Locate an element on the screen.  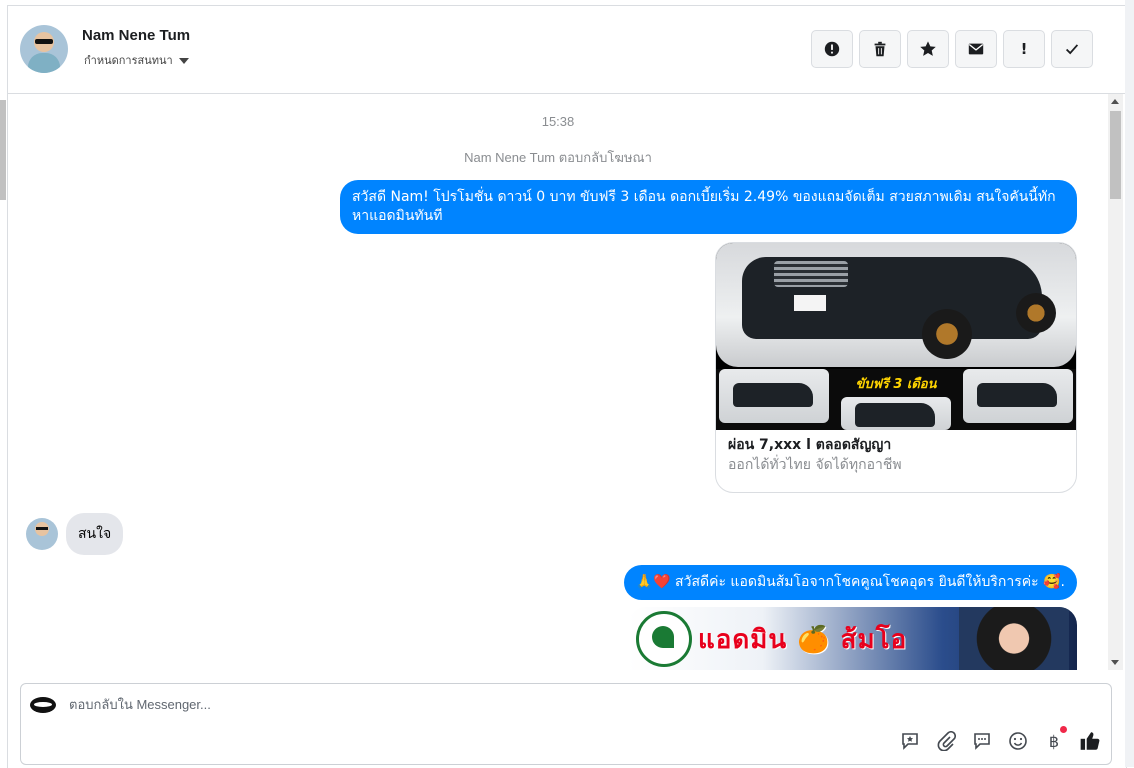
delete-button is located at coordinates (880, 49).